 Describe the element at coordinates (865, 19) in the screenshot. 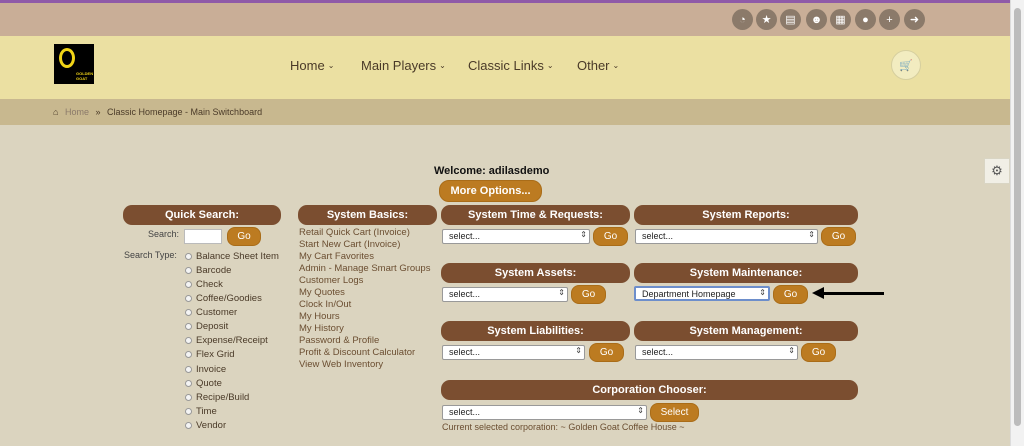

I see `user-icon: ●` at that location.